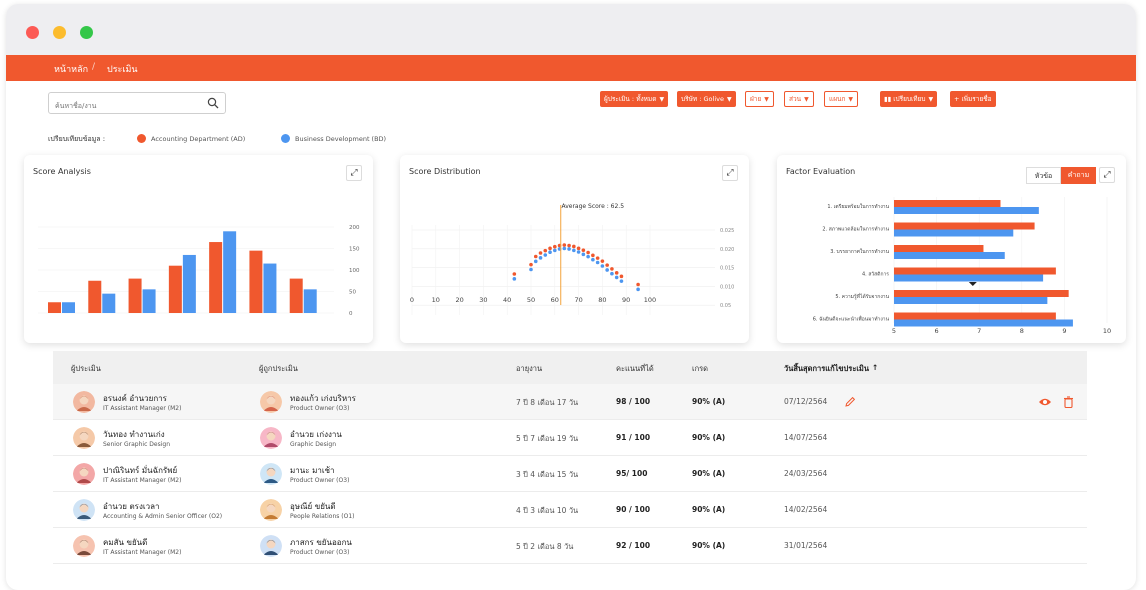 The width and height of the screenshot is (1146, 590). What do you see at coordinates (529, 369) in the screenshot?
I see `header-tenure: อายุงาน` at bounding box center [529, 369].